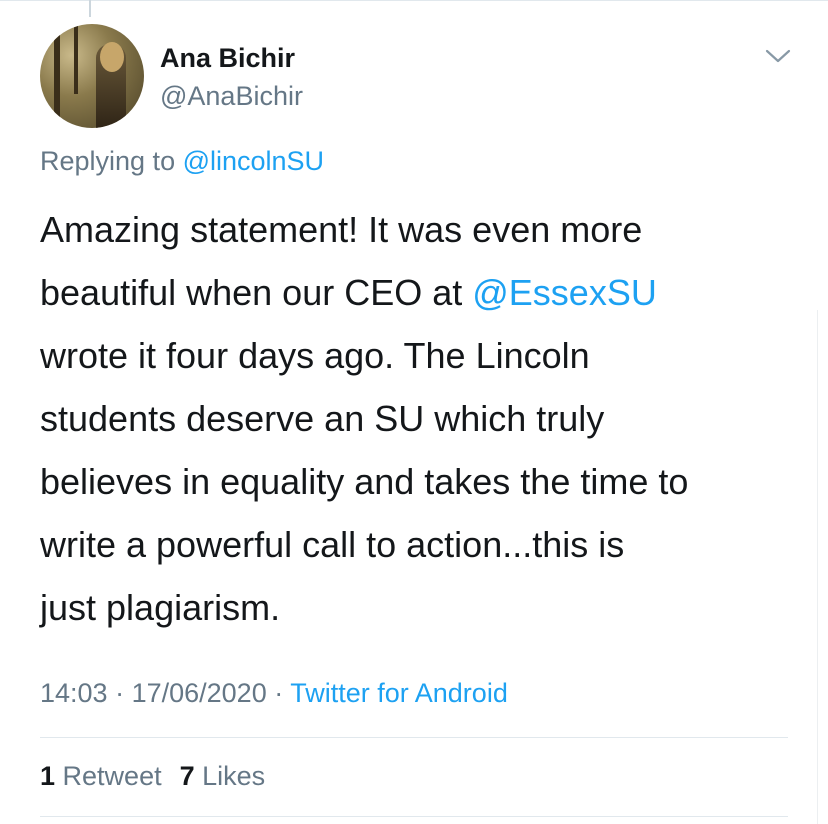 The image size is (828, 824). Describe the element at coordinates (111, 161) in the screenshot. I see `replying-to-label: Replying to` at that location.